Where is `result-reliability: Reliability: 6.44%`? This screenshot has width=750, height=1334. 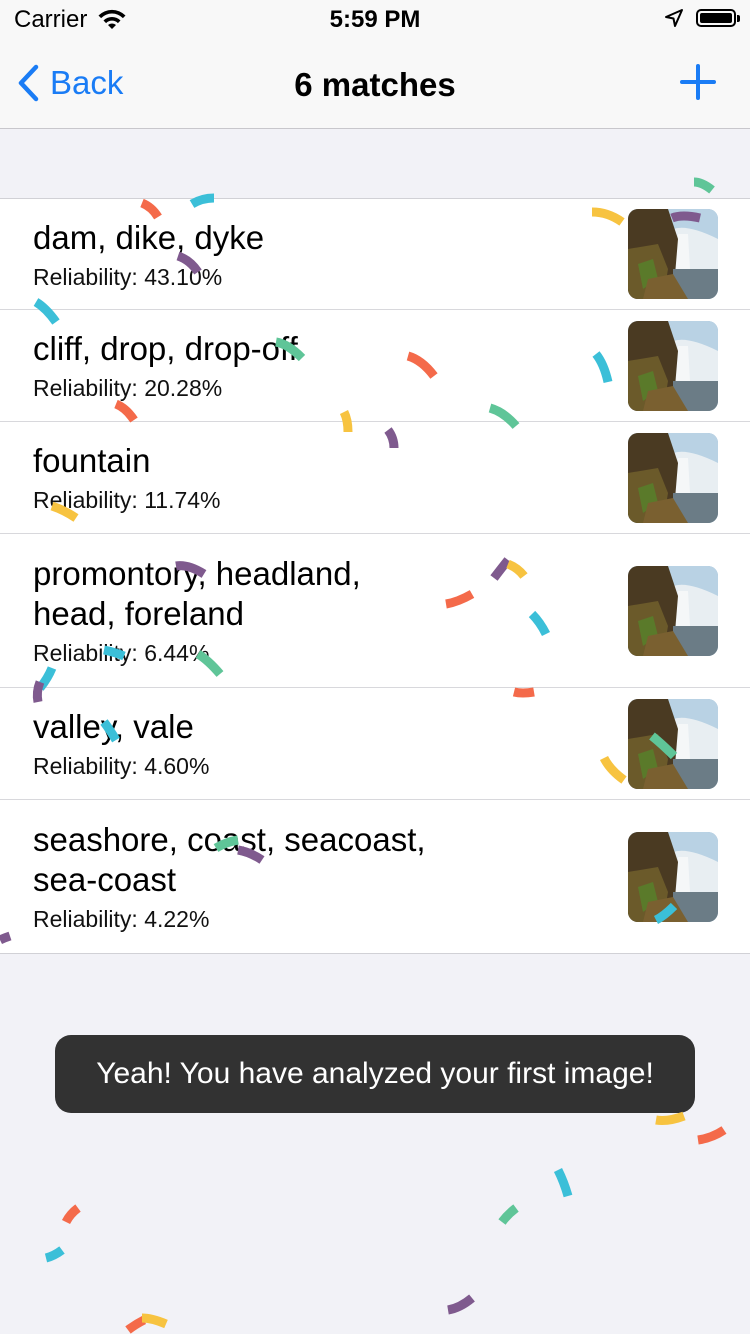 result-reliability: Reliability: 6.44% is located at coordinates (121, 653).